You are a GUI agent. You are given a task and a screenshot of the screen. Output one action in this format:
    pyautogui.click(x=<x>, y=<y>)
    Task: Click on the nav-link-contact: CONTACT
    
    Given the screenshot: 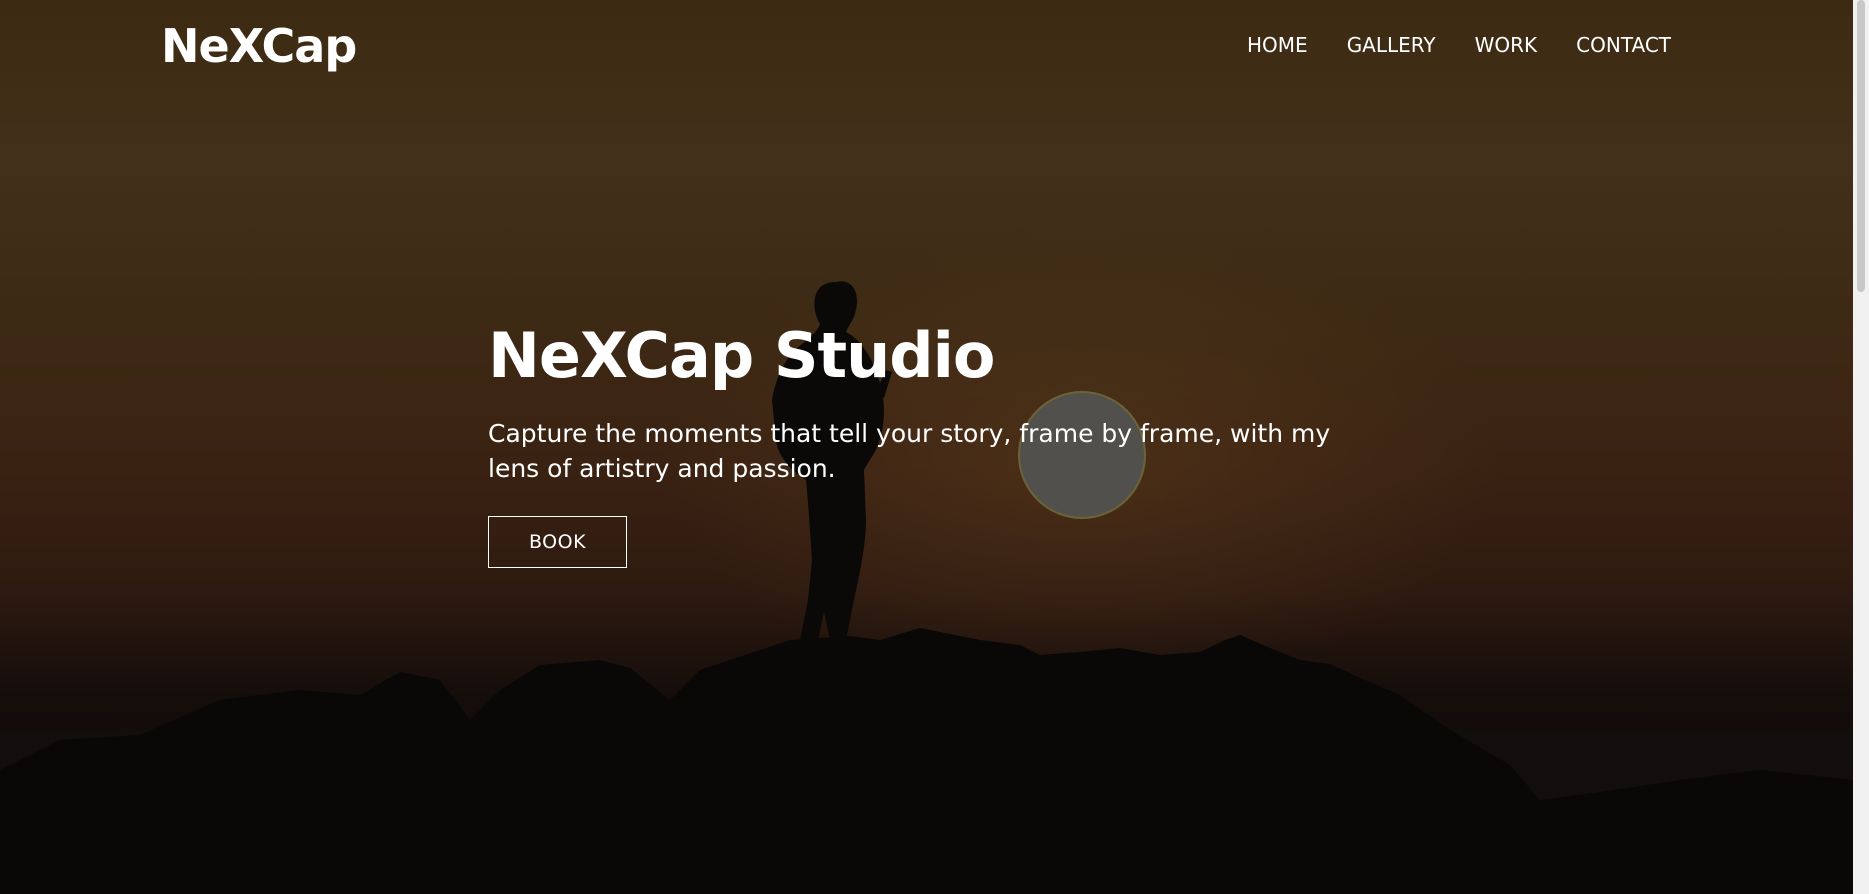 What is the action you would take?
    pyautogui.click(x=1623, y=45)
    